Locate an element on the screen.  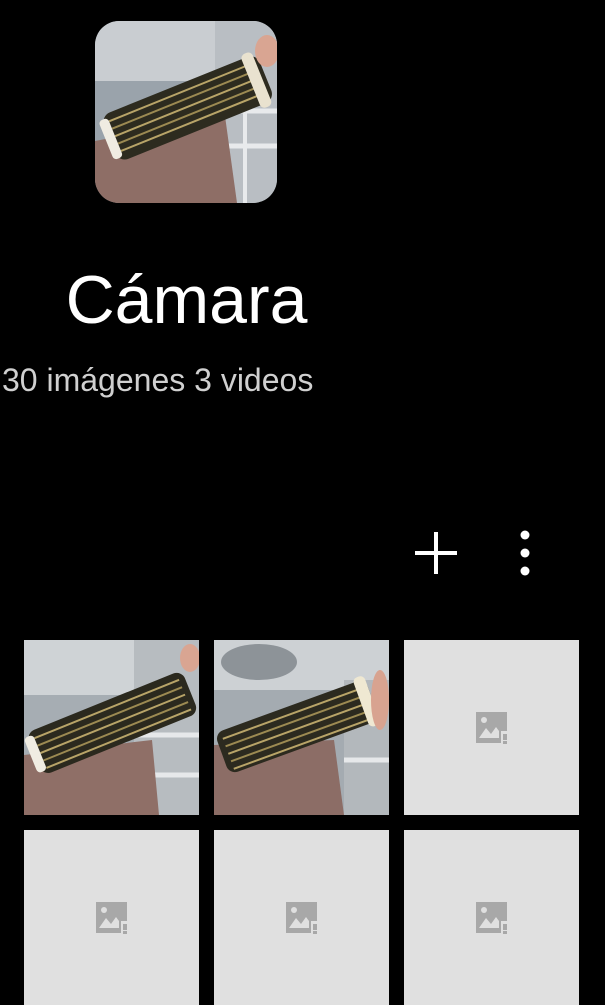
more-vert-icon is located at coordinates (525, 553).